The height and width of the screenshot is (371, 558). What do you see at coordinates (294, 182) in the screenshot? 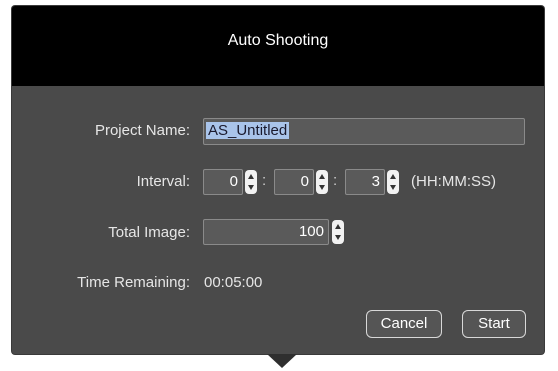
I see `interval-minutes-field: 0` at bounding box center [294, 182].